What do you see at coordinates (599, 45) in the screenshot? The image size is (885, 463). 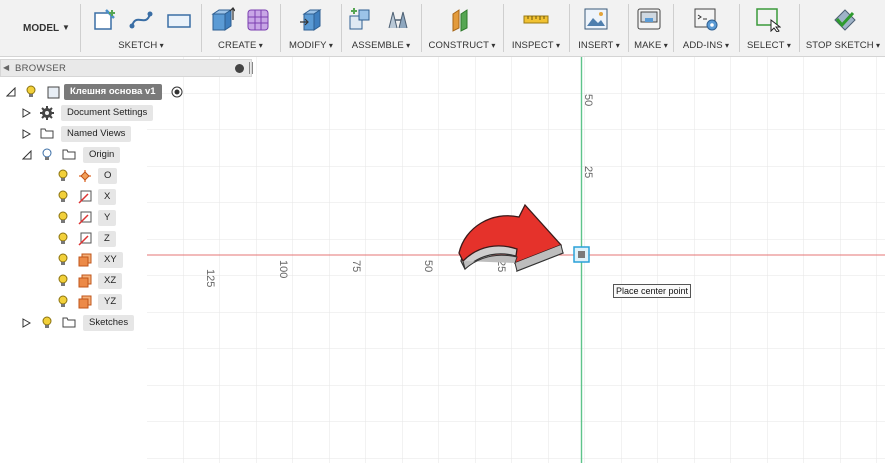 I see `insert-menu: INSERT` at bounding box center [599, 45].